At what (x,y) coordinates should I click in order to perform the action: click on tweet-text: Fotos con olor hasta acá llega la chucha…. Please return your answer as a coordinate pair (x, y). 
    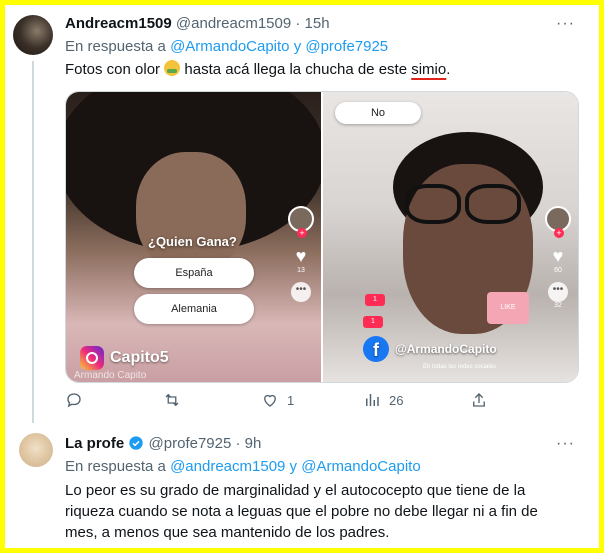
    Looking at the image, I should click on (257, 69).